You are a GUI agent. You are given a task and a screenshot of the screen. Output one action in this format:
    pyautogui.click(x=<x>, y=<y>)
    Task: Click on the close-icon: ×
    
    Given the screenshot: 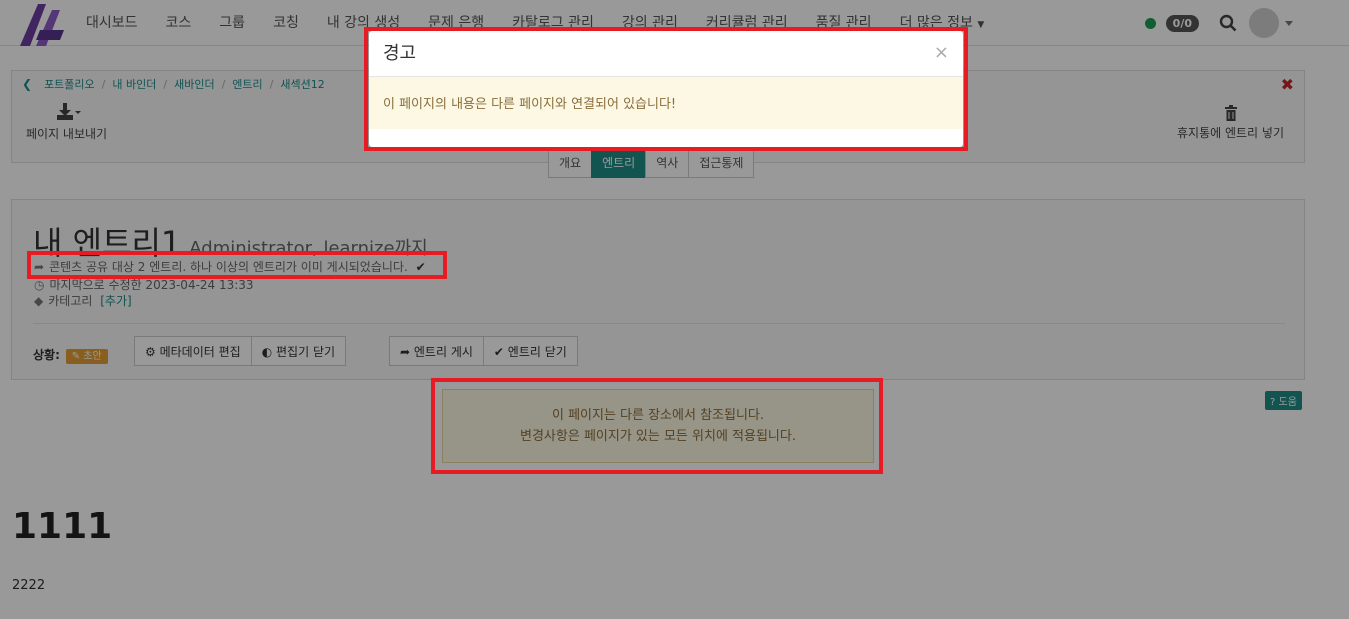 What is the action you would take?
    pyautogui.click(x=941, y=52)
    